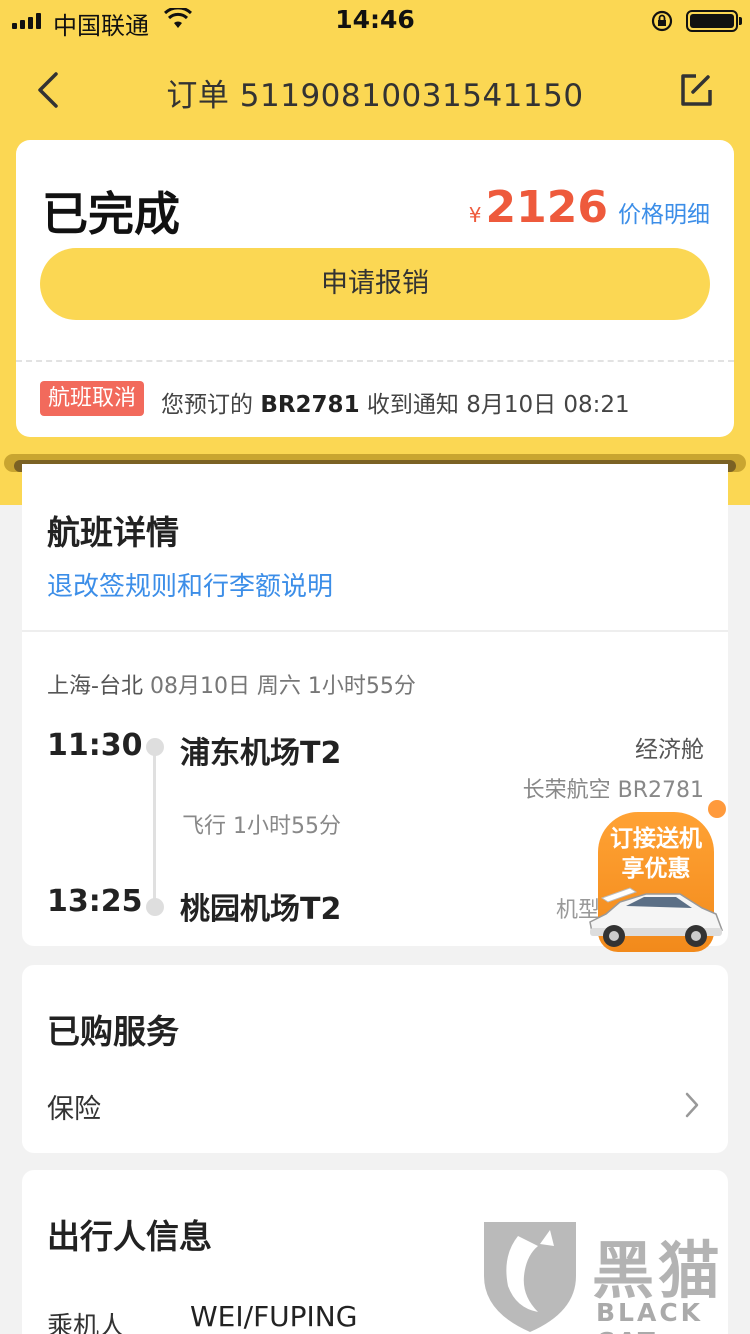 The width and height of the screenshot is (750, 1334). What do you see at coordinates (692, 1105) in the screenshot?
I see `chevron-right-icon` at bounding box center [692, 1105].